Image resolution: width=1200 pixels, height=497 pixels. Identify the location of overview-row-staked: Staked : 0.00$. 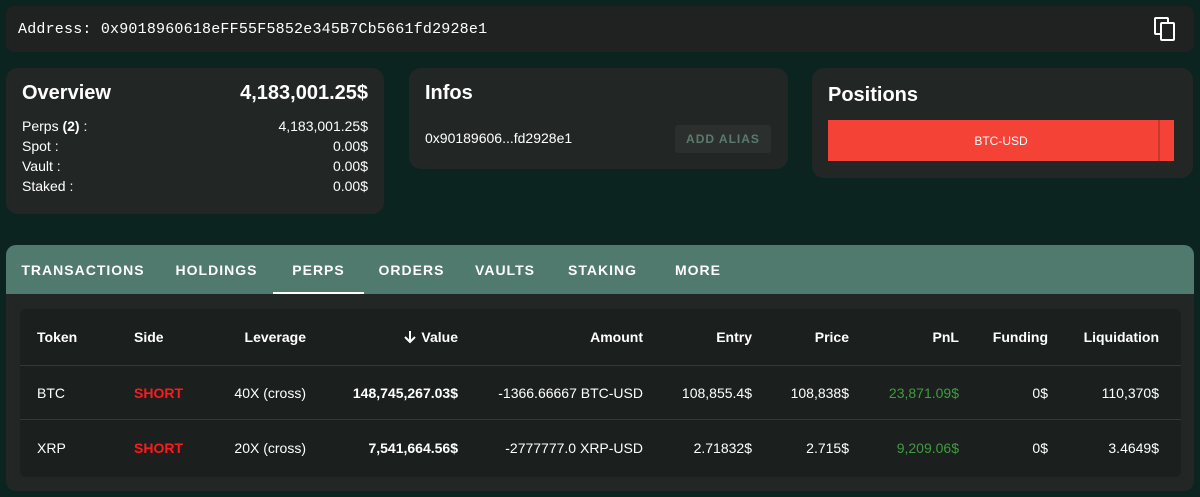
(195, 188).